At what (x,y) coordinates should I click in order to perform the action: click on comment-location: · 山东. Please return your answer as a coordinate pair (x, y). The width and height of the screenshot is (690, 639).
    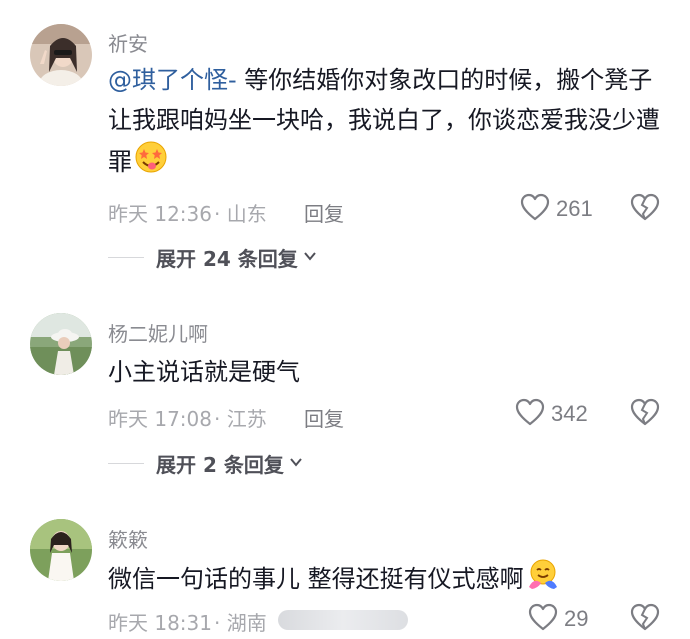
    Looking at the image, I should click on (240, 214).